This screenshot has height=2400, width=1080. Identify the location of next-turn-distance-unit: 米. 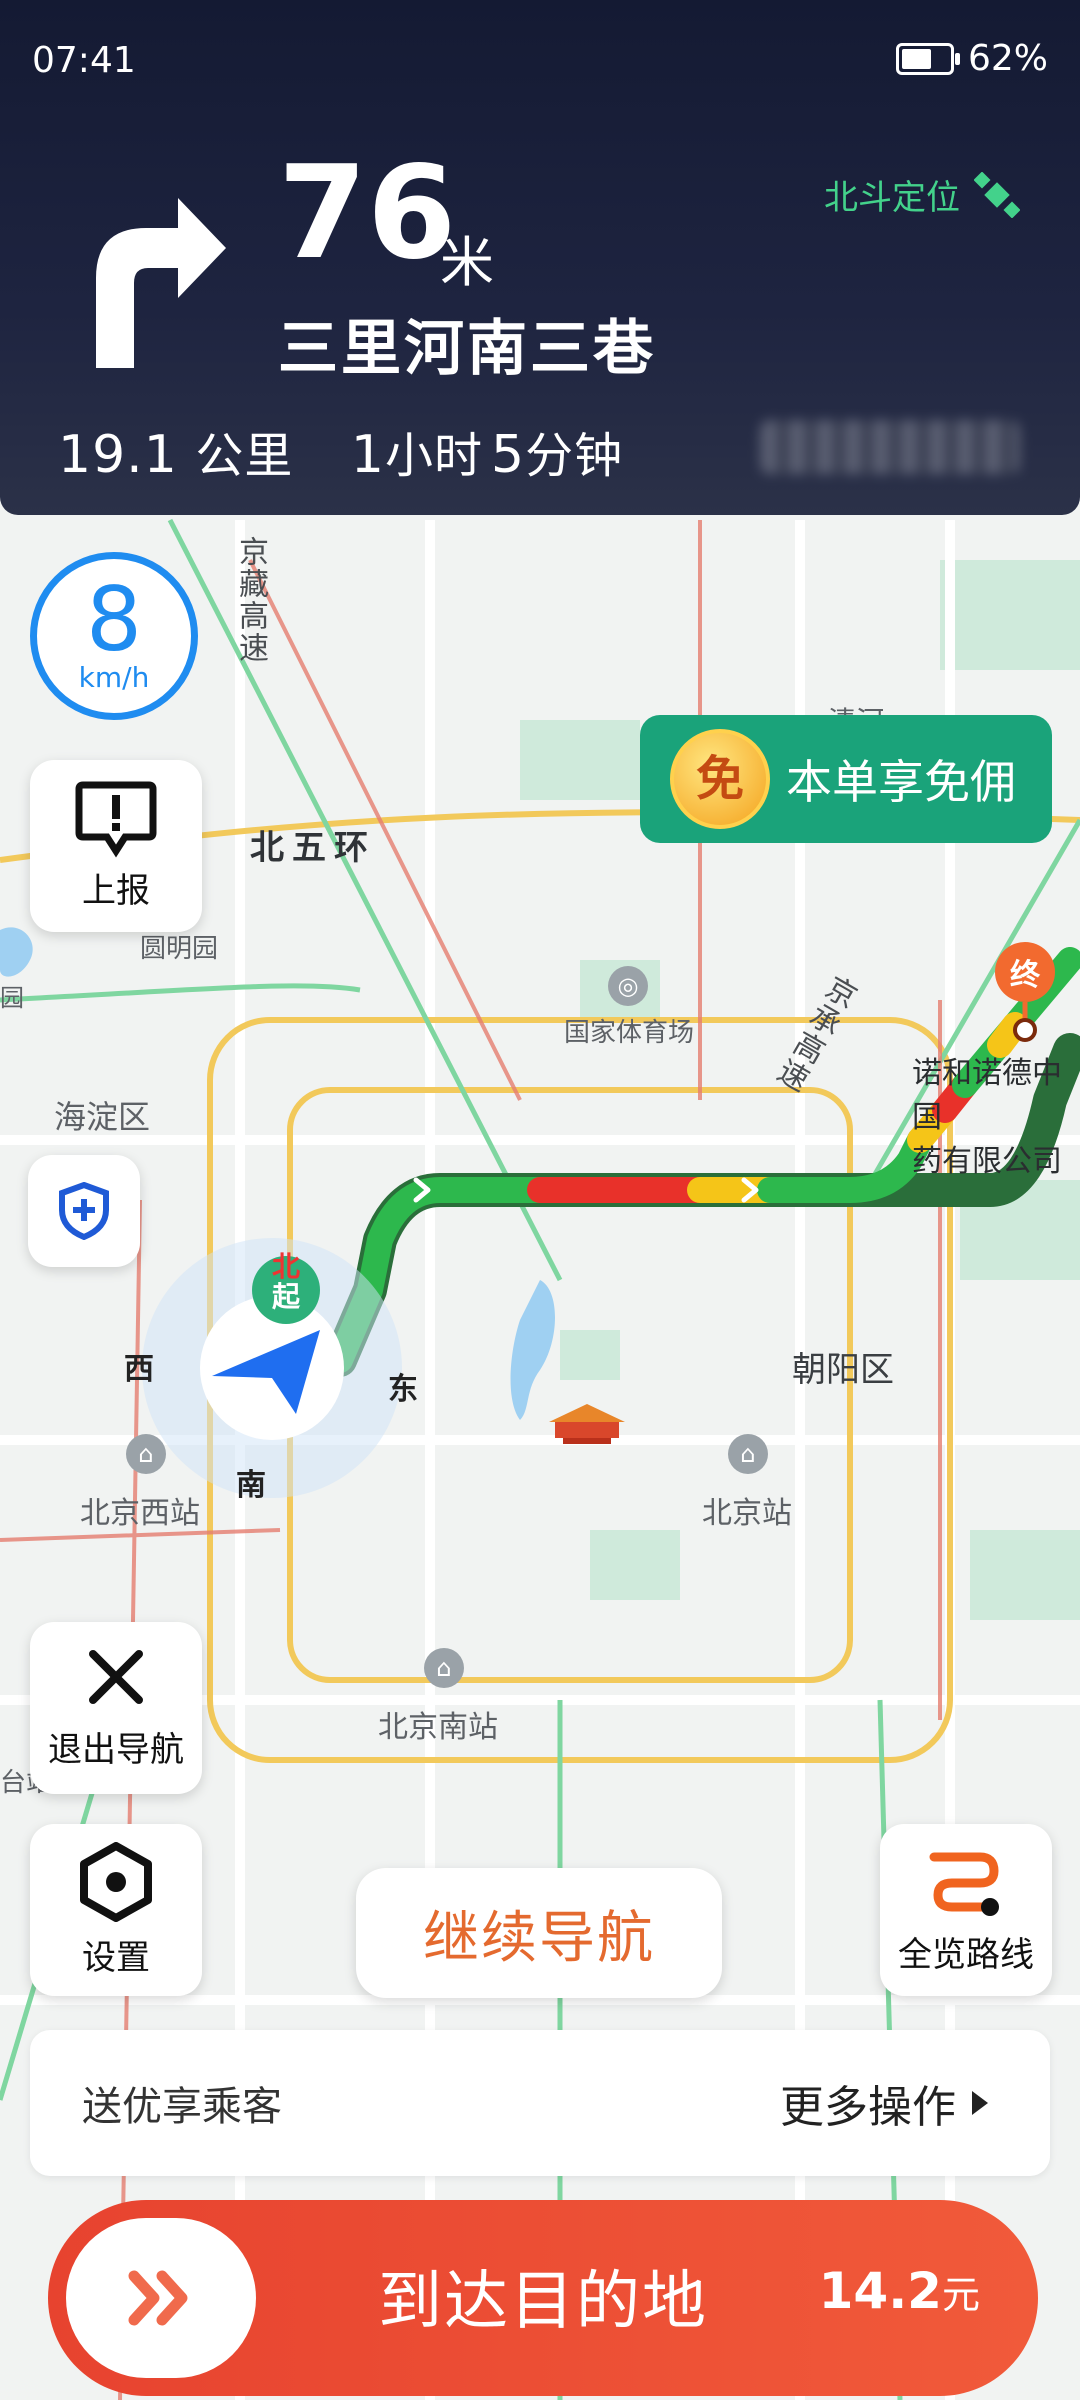
(467, 262).